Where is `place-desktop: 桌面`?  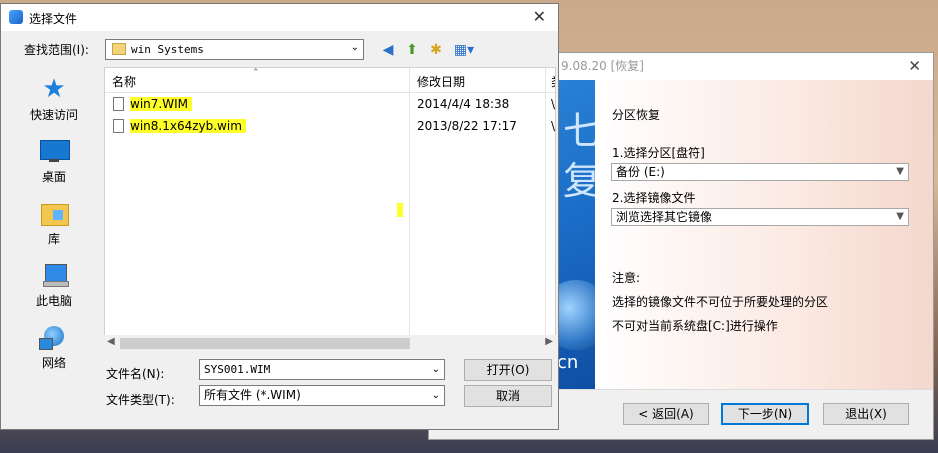
place-desktop: 桌面 is located at coordinates (54, 161).